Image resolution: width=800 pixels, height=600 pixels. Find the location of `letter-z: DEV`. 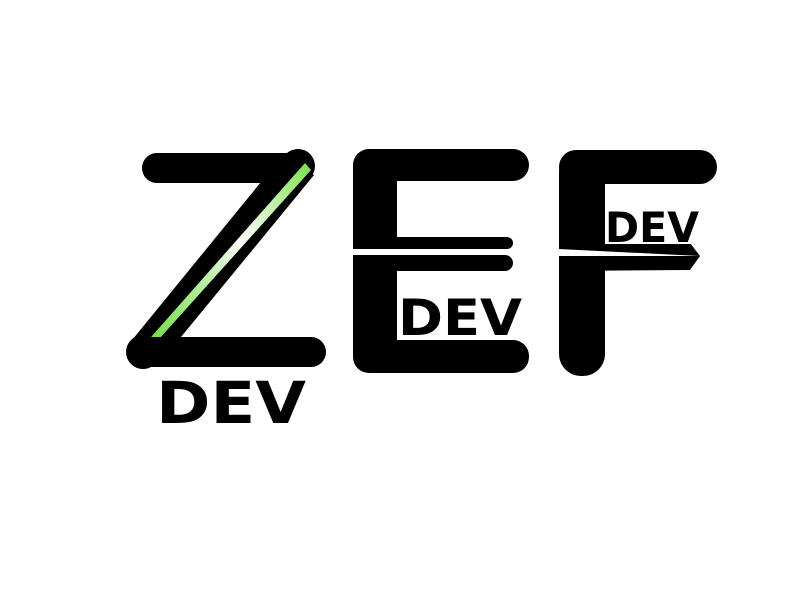

letter-z: DEV is located at coordinates (226, 293).